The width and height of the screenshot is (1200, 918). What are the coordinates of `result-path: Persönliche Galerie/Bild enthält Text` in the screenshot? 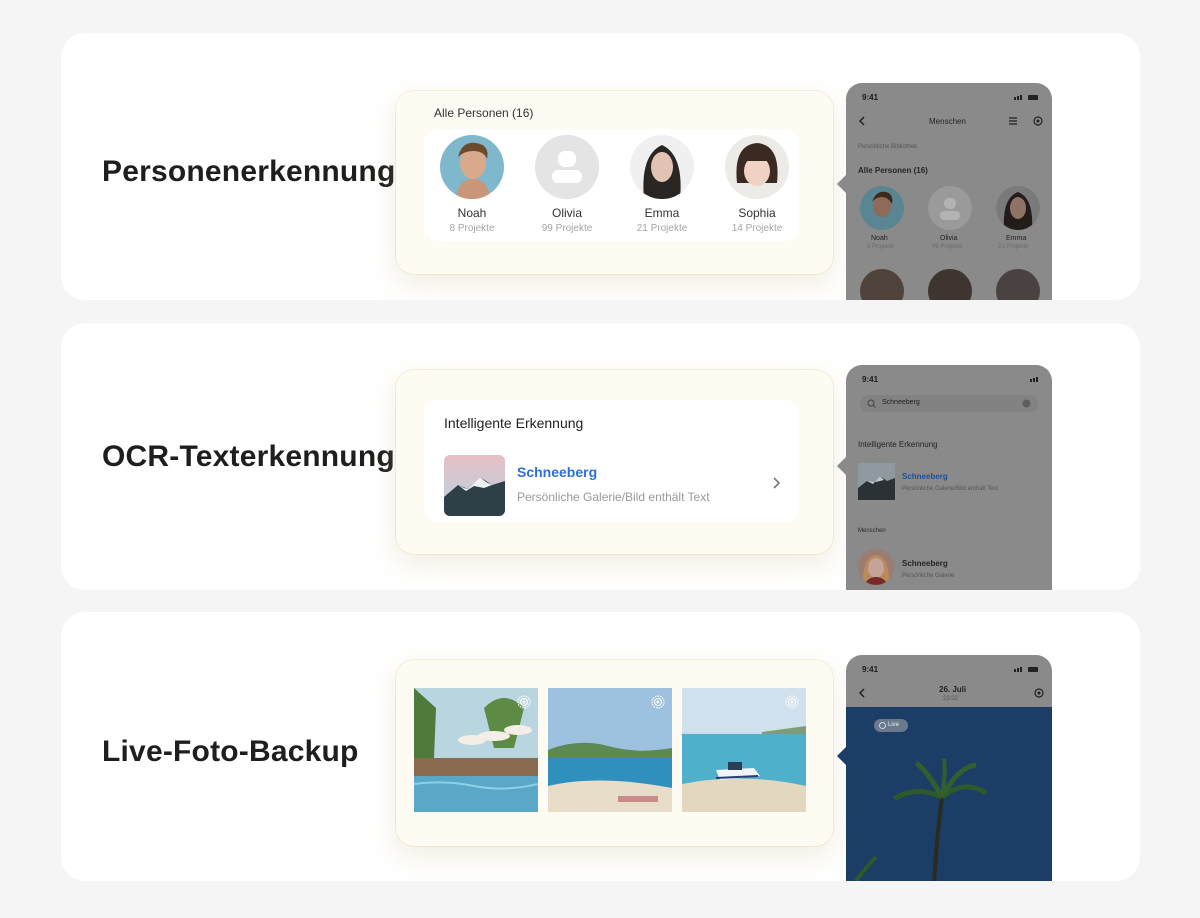 It's located at (950, 489).